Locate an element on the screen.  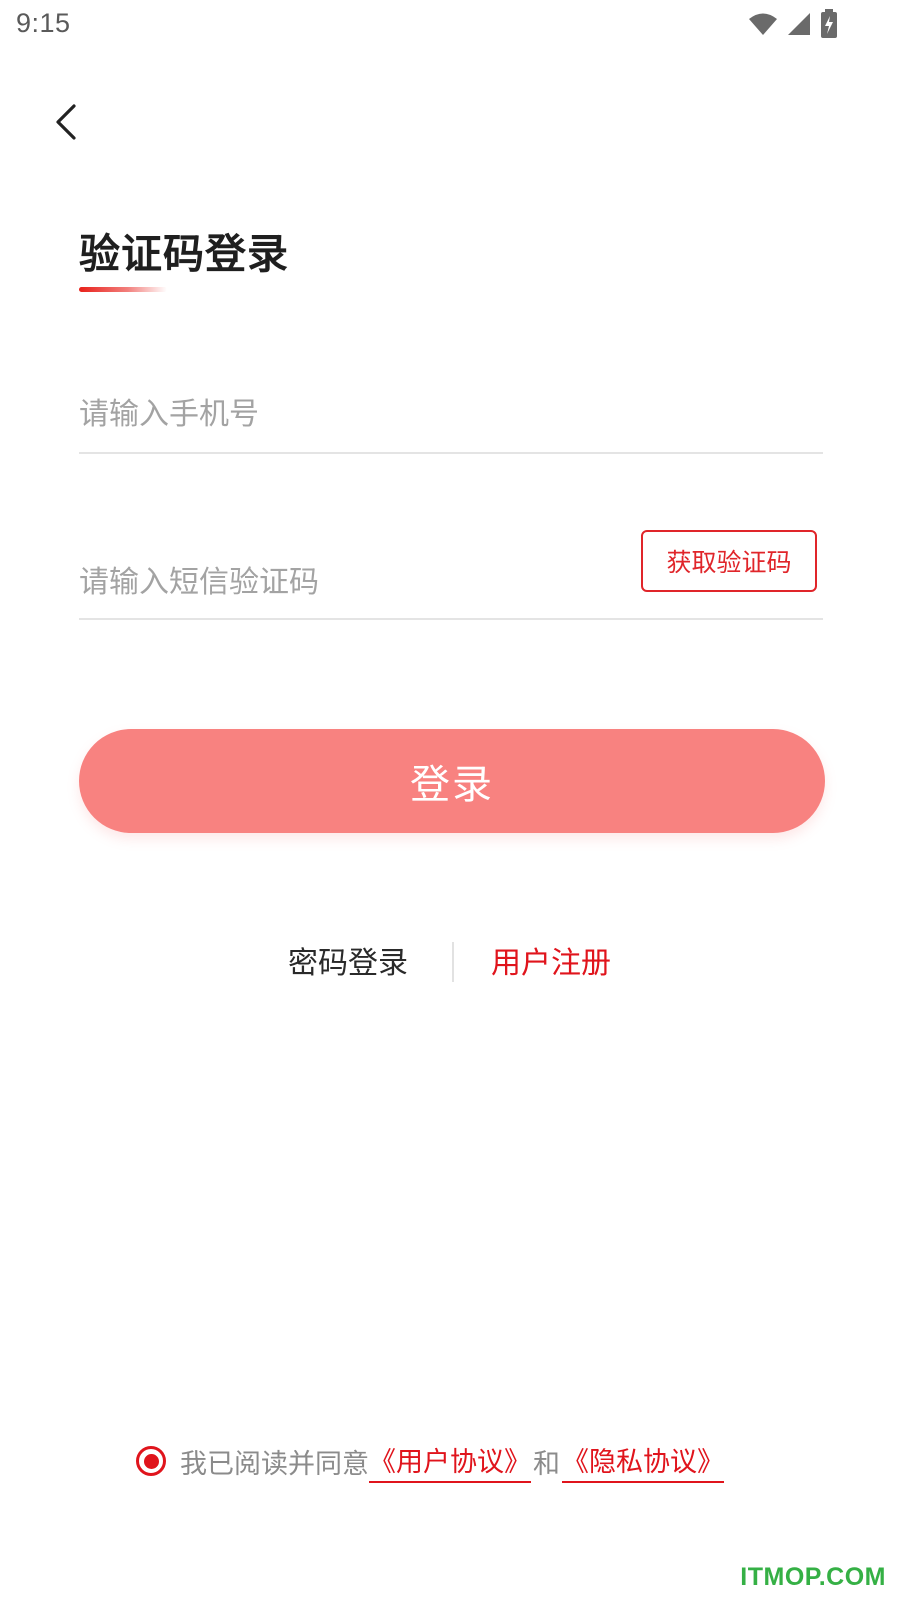
back-button is located at coordinates (66, 124).